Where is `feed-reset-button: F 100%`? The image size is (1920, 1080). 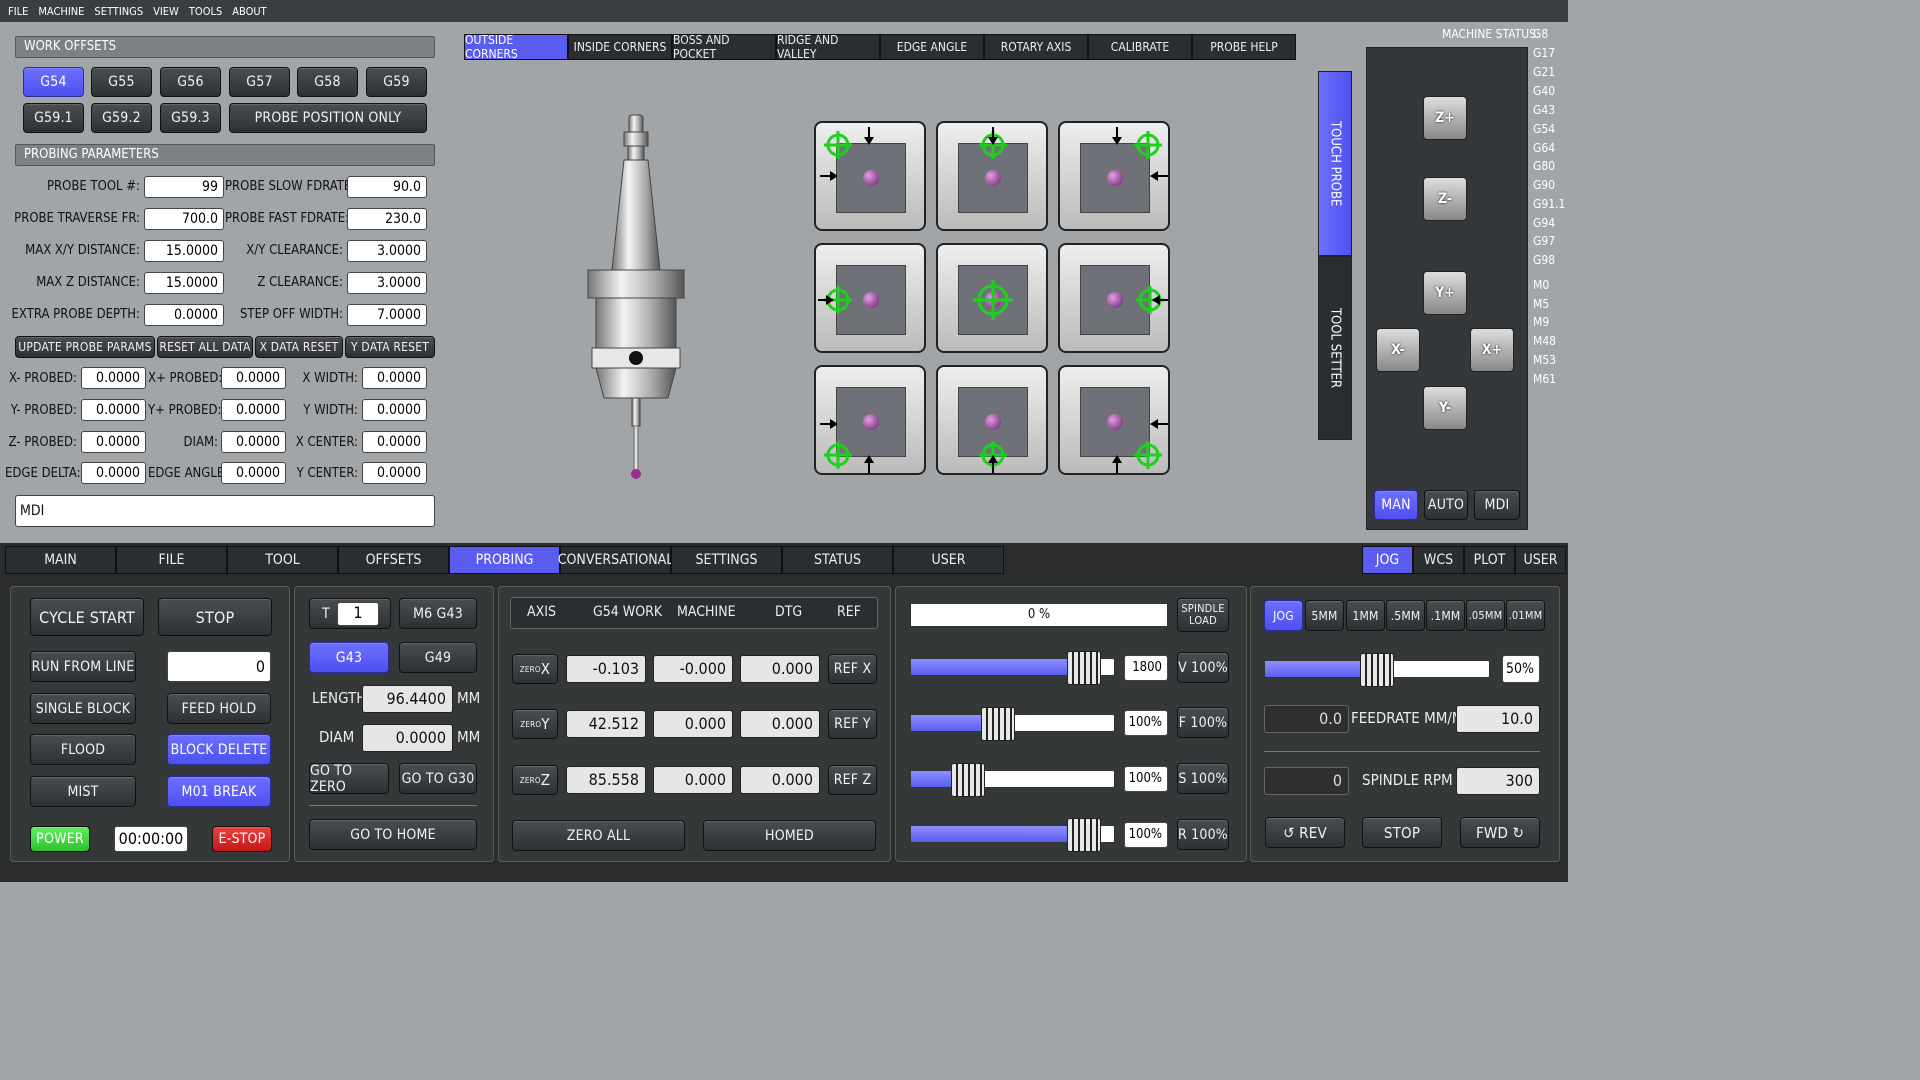 feed-reset-button: F 100% is located at coordinates (1203, 722).